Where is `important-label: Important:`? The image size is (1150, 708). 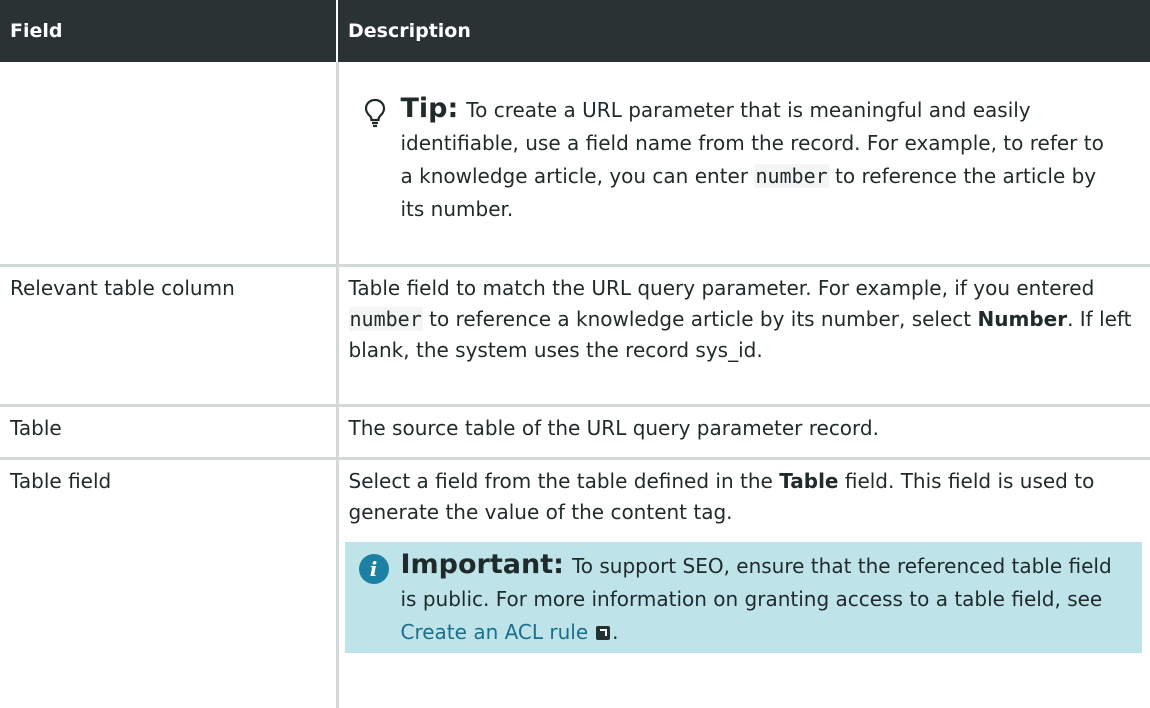 important-label: Important: is located at coordinates (482, 564).